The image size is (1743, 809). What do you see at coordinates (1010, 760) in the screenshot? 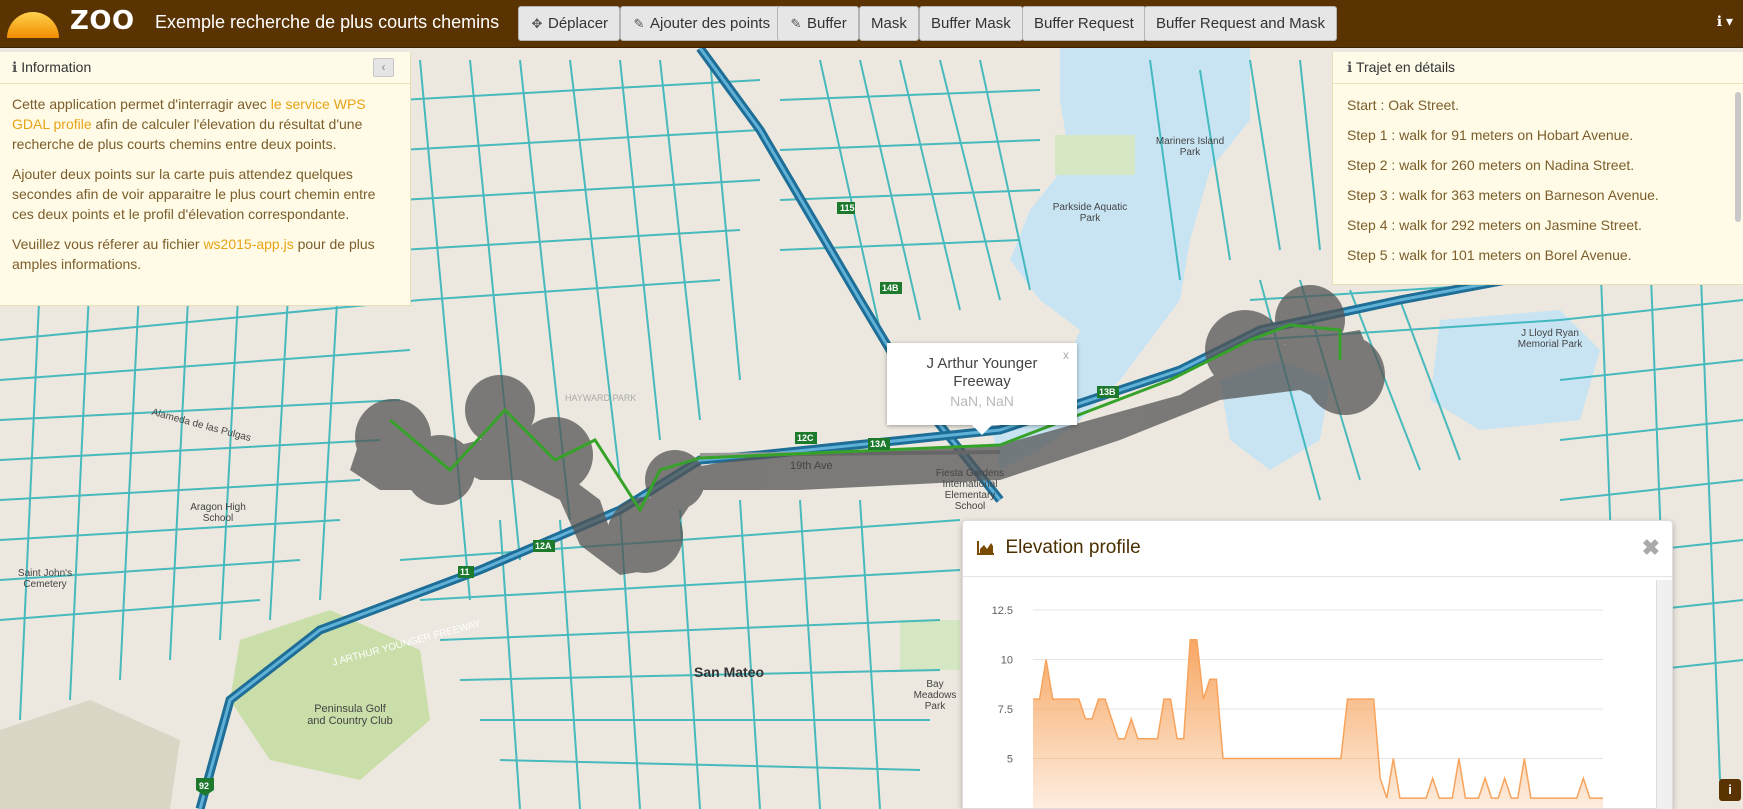
I see `y-tick-label: 5` at bounding box center [1010, 760].